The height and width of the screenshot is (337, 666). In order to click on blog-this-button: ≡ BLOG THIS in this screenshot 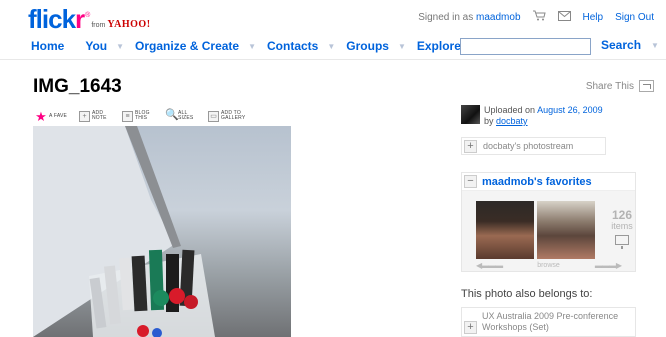, I will do `click(139, 116)`.